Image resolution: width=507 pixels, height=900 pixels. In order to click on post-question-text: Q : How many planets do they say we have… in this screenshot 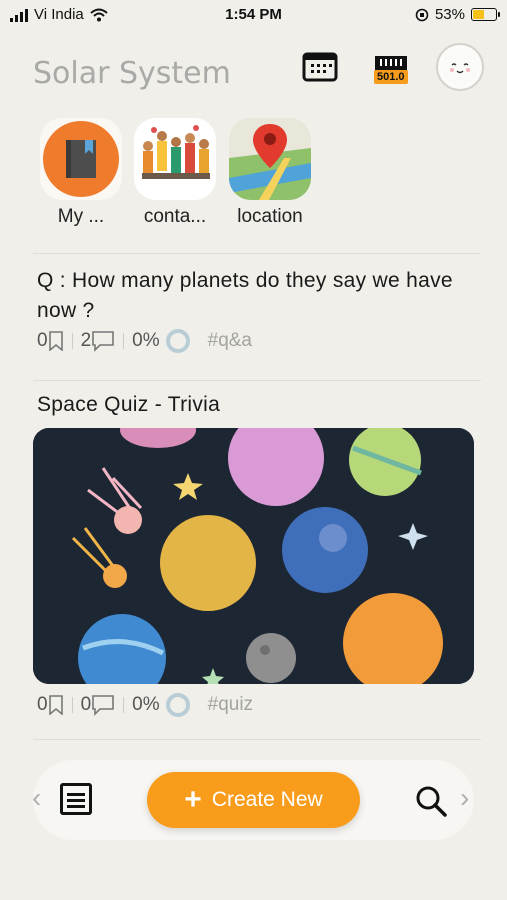, I will do `click(257, 296)`.